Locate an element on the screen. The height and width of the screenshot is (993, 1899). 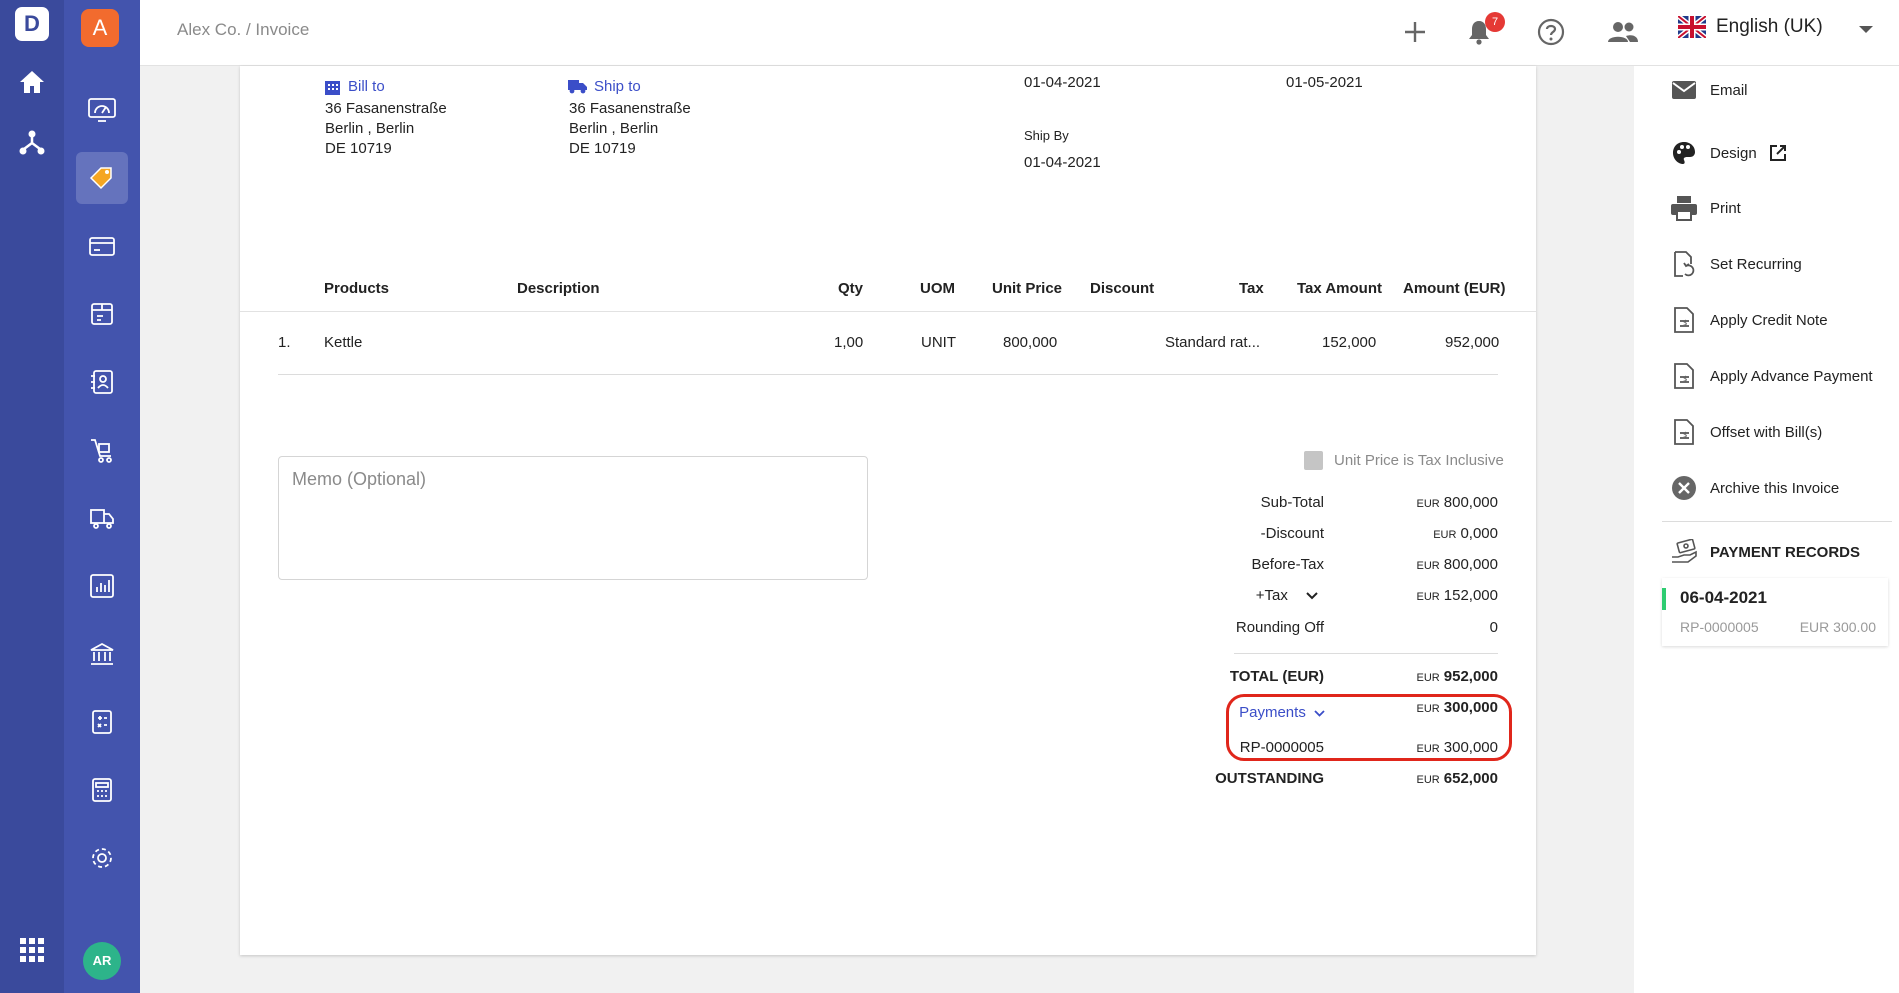
close-circle-icon is located at coordinates (1684, 488).